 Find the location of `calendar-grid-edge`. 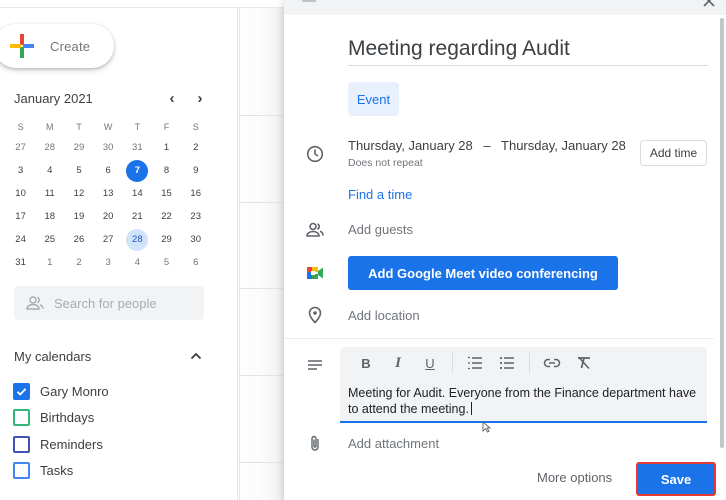

calendar-grid-edge is located at coordinates (262, 254).